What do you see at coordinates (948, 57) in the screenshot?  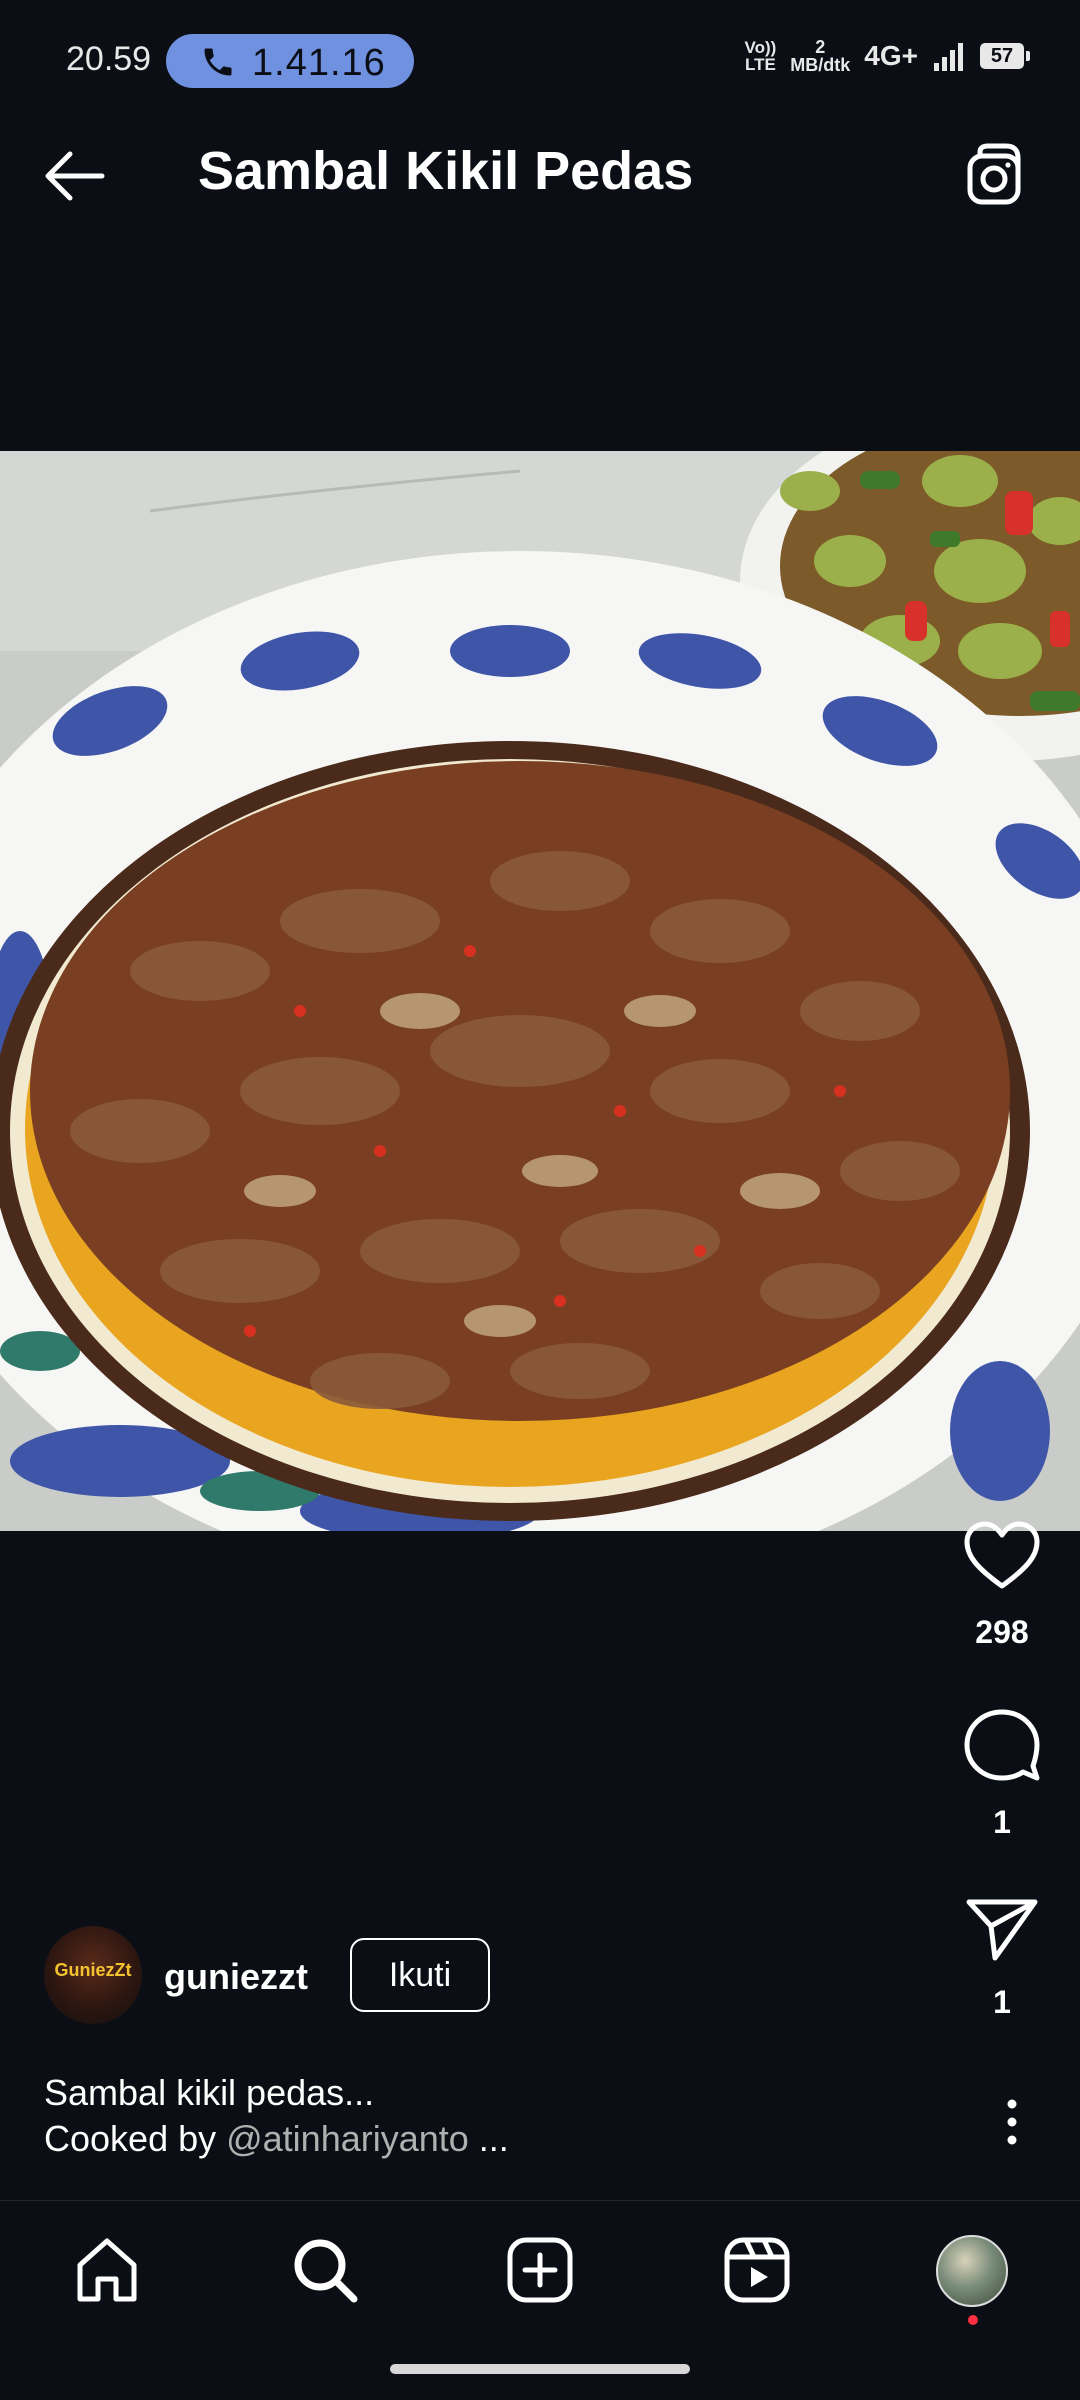 I see `signal-icon` at bounding box center [948, 57].